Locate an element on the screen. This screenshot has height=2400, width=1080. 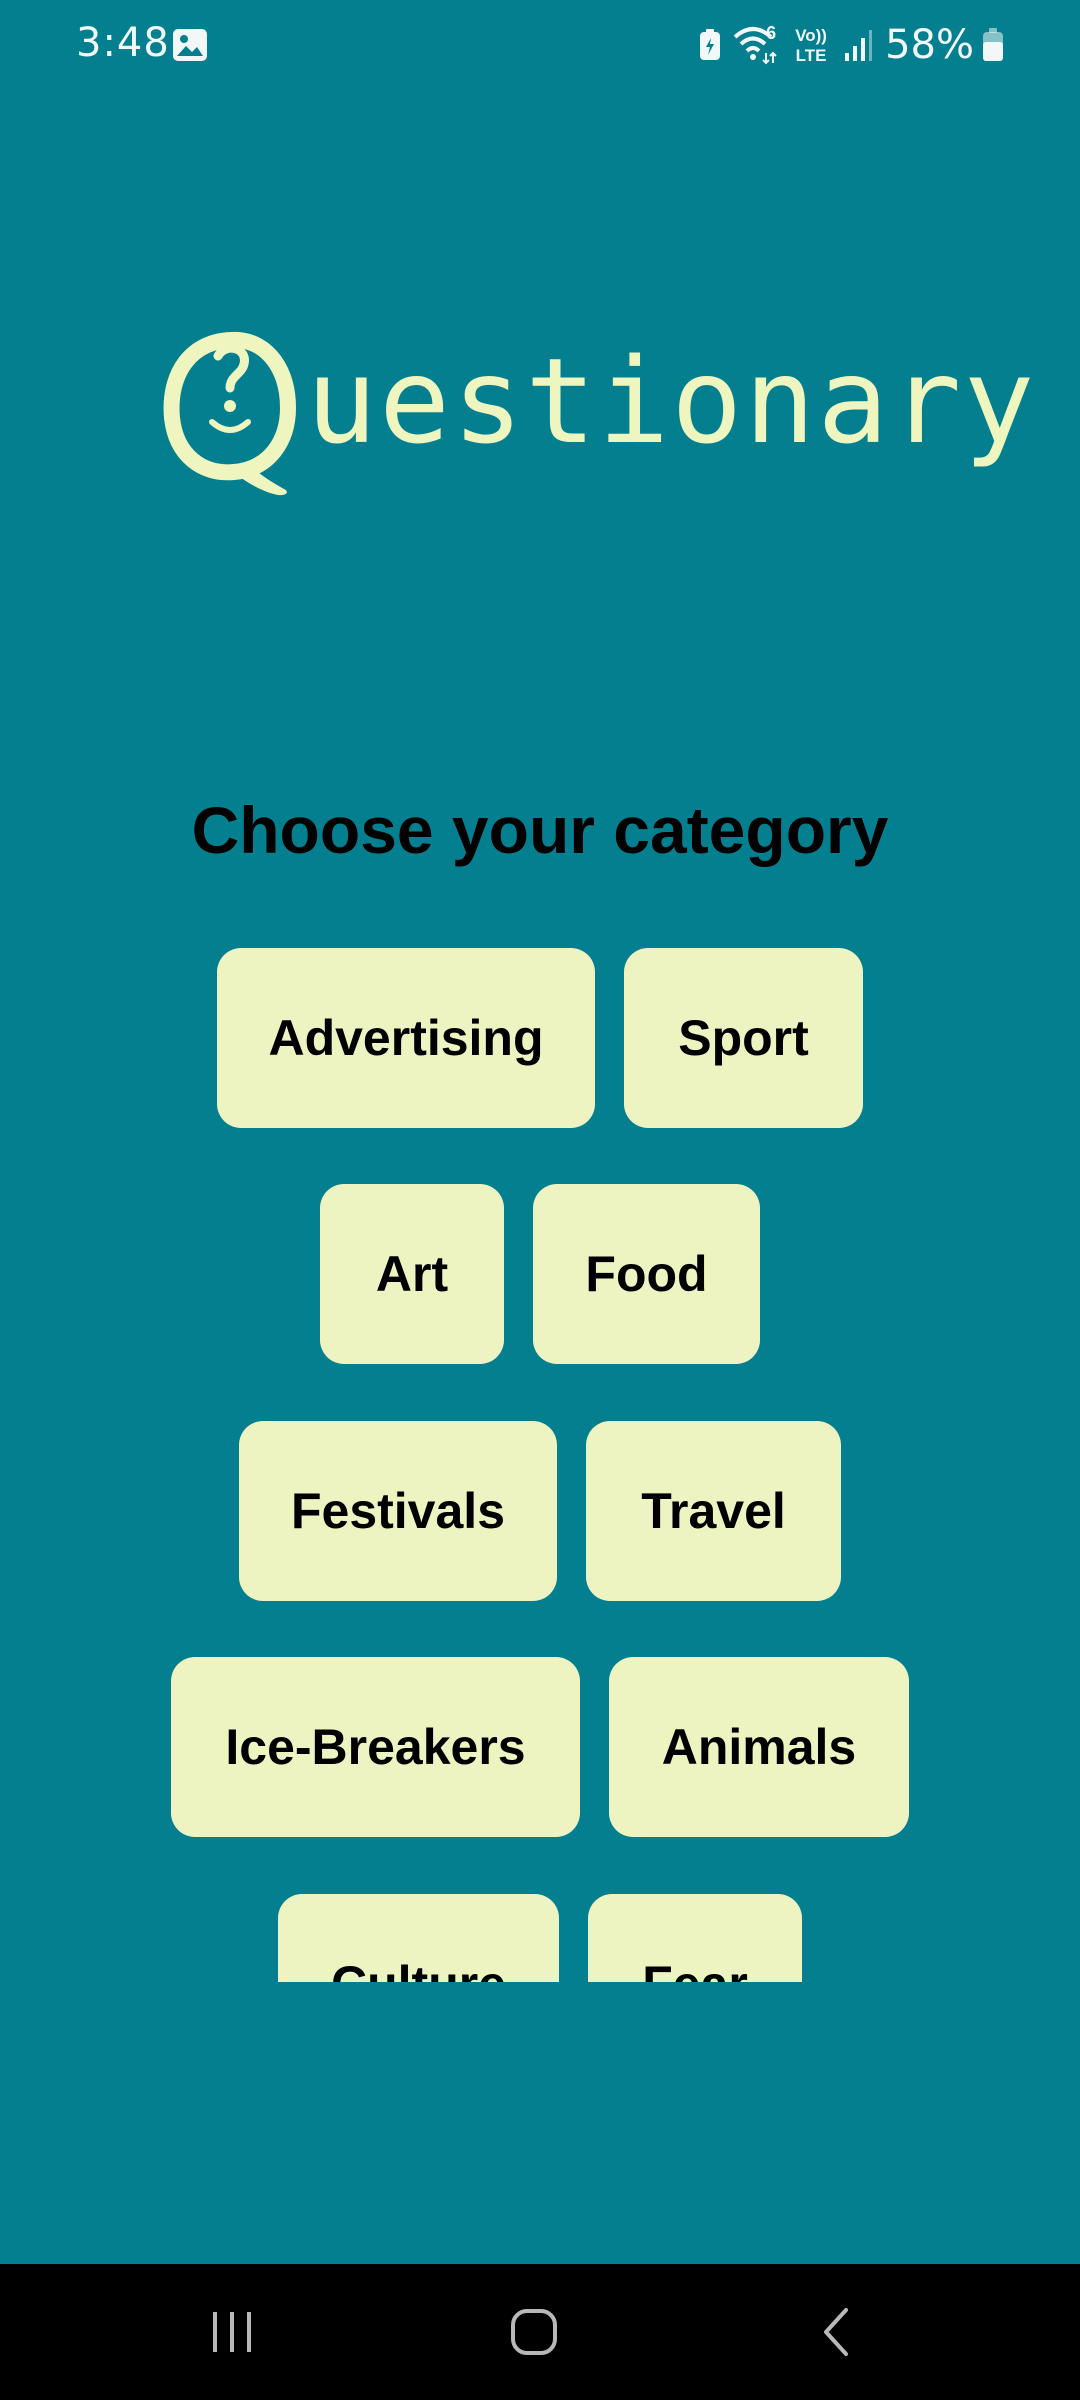
category-button-fear: Fear is located at coordinates (695, 1938).